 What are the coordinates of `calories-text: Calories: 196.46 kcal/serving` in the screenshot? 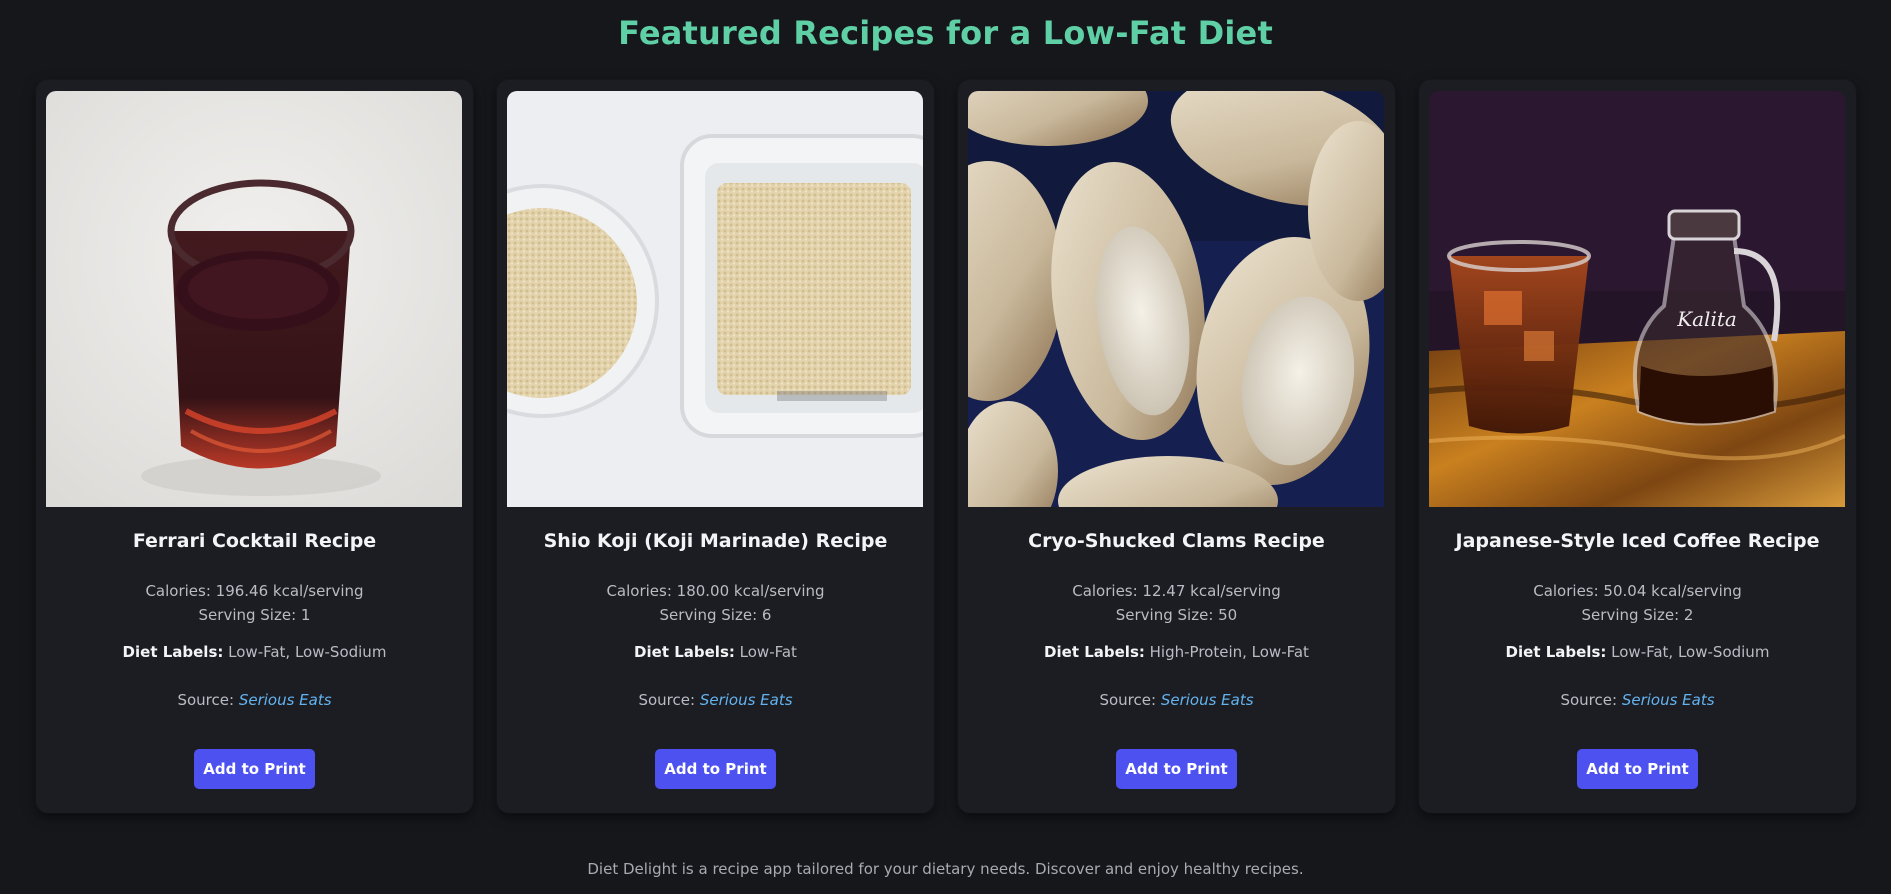 It's located at (254, 591).